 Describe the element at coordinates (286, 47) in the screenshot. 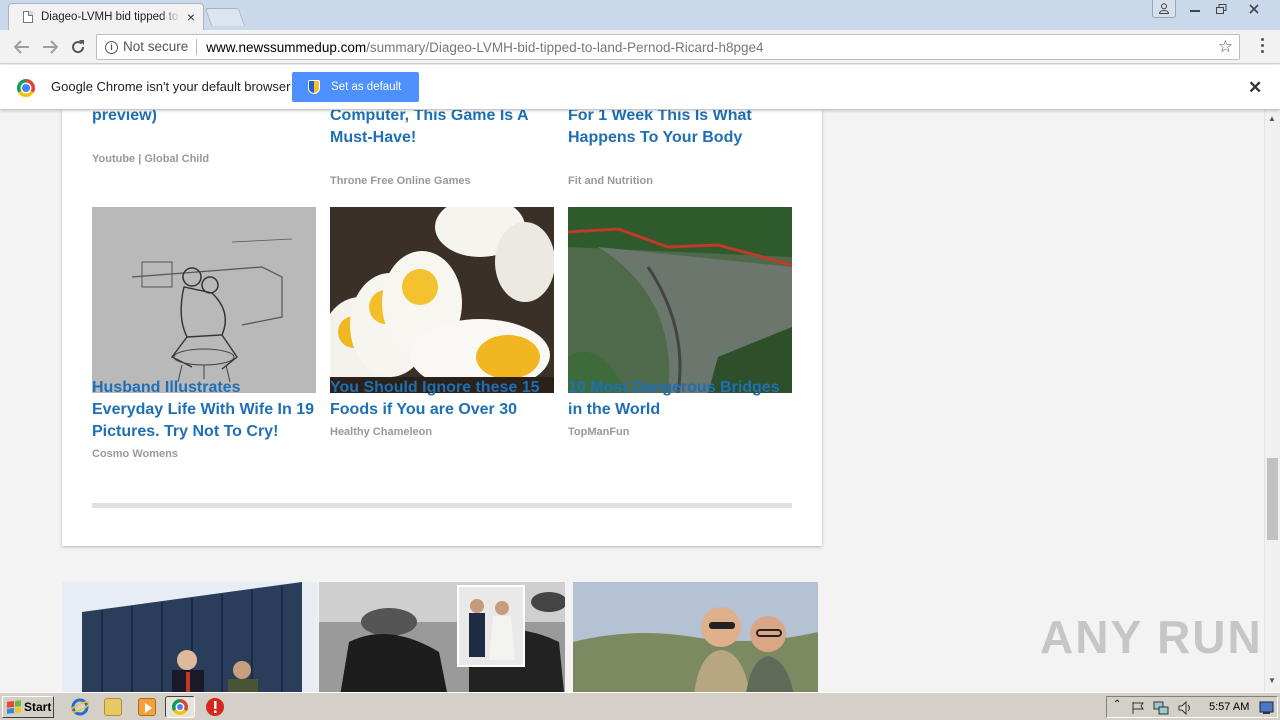

I see `url-host: www.newssummedup.com` at that location.